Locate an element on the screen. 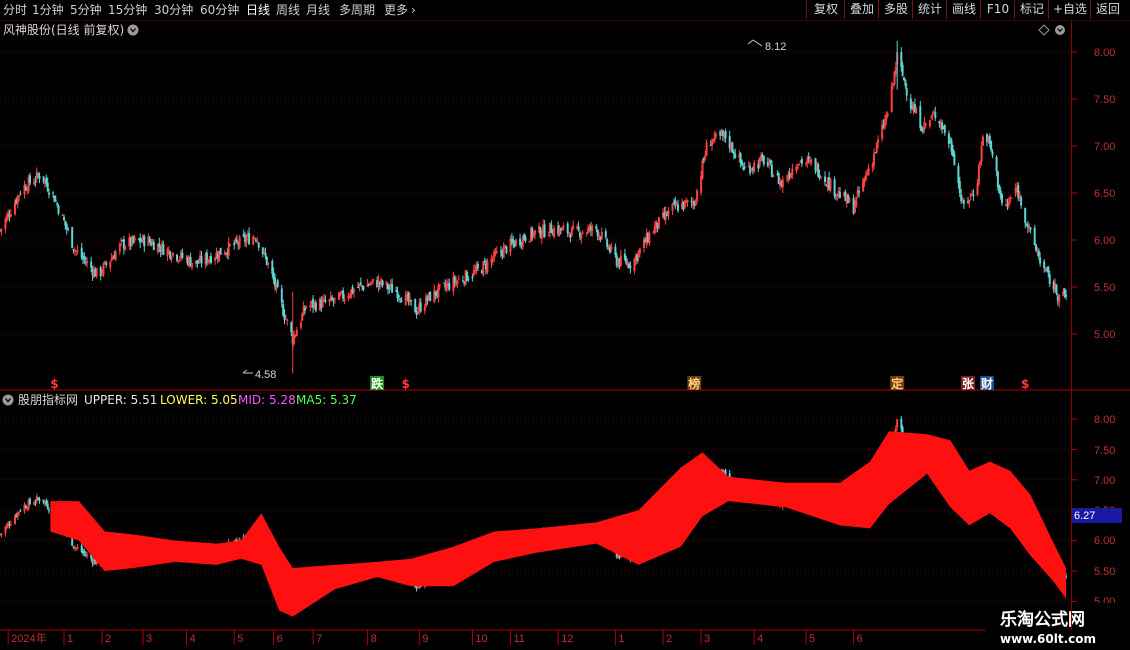  indicator-ma5: MA5: 5.37 is located at coordinates (326, 400).